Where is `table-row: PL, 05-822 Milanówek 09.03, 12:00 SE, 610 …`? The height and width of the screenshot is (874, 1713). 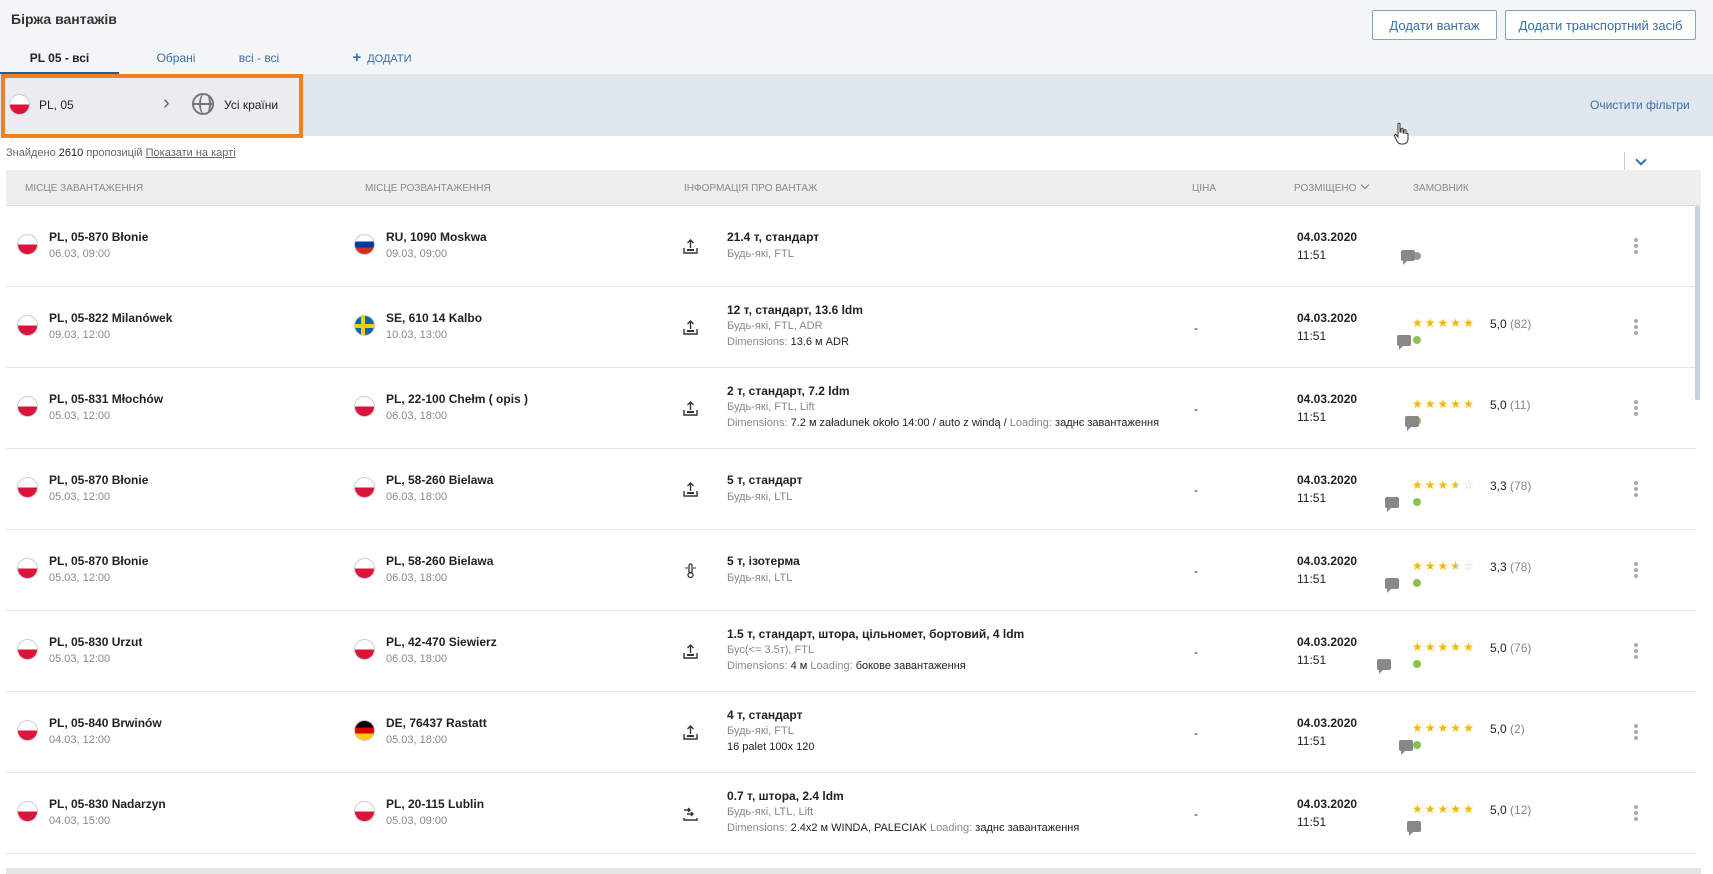 table-row: PL, 05-822 Milanówek 09.03, 12:00 SE, 610 … is located at coordinates (851, 327).